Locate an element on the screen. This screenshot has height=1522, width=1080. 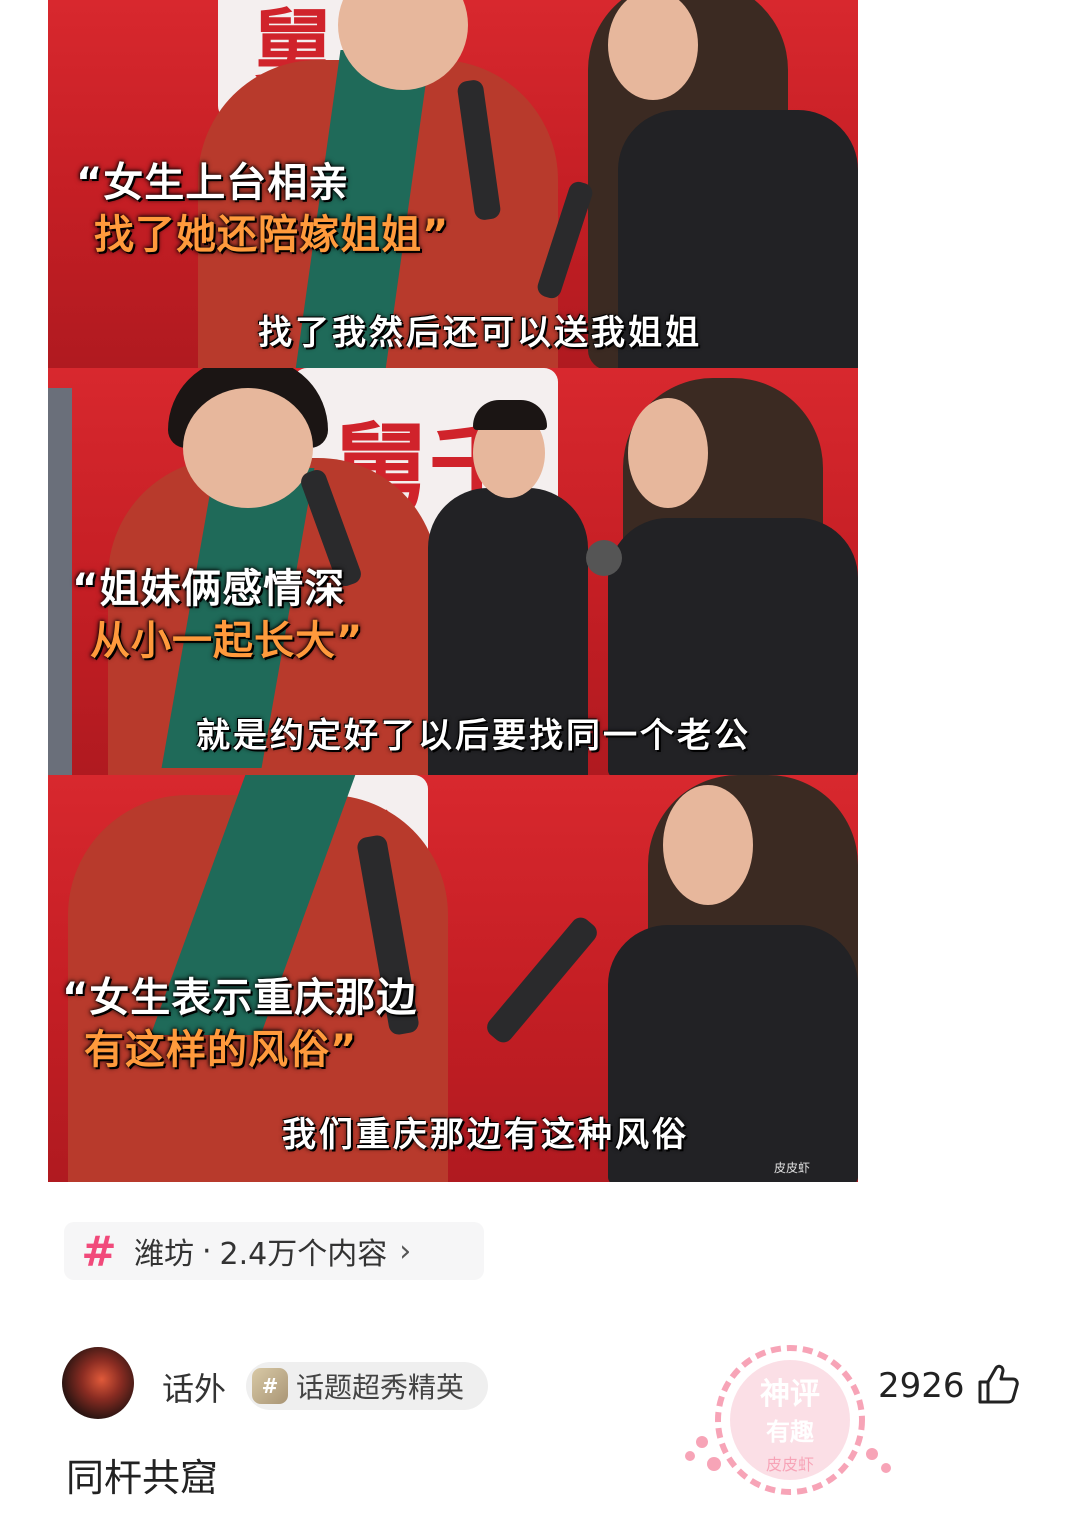
quote-caption: “女生表示重庆那边 有这样的风俗” is located at coordinates (239, 1024).